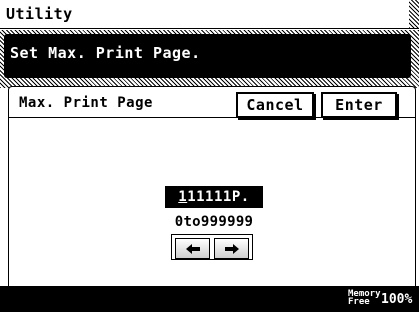  I want to click on panel-title: Max. Print Page, so click(86, 103).